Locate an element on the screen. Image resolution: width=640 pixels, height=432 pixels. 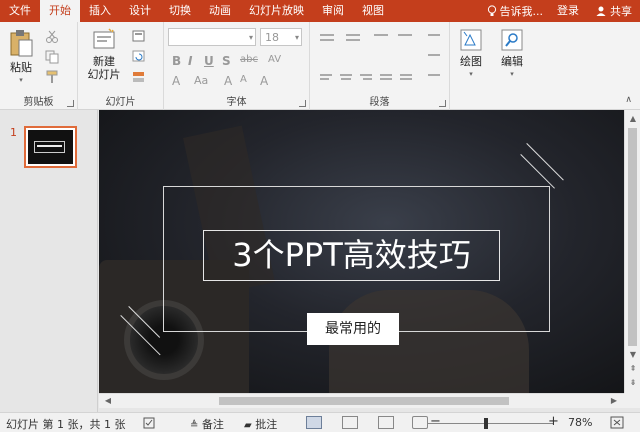
comments-button: ▰ 批注 is located at coordinates (260, 424).